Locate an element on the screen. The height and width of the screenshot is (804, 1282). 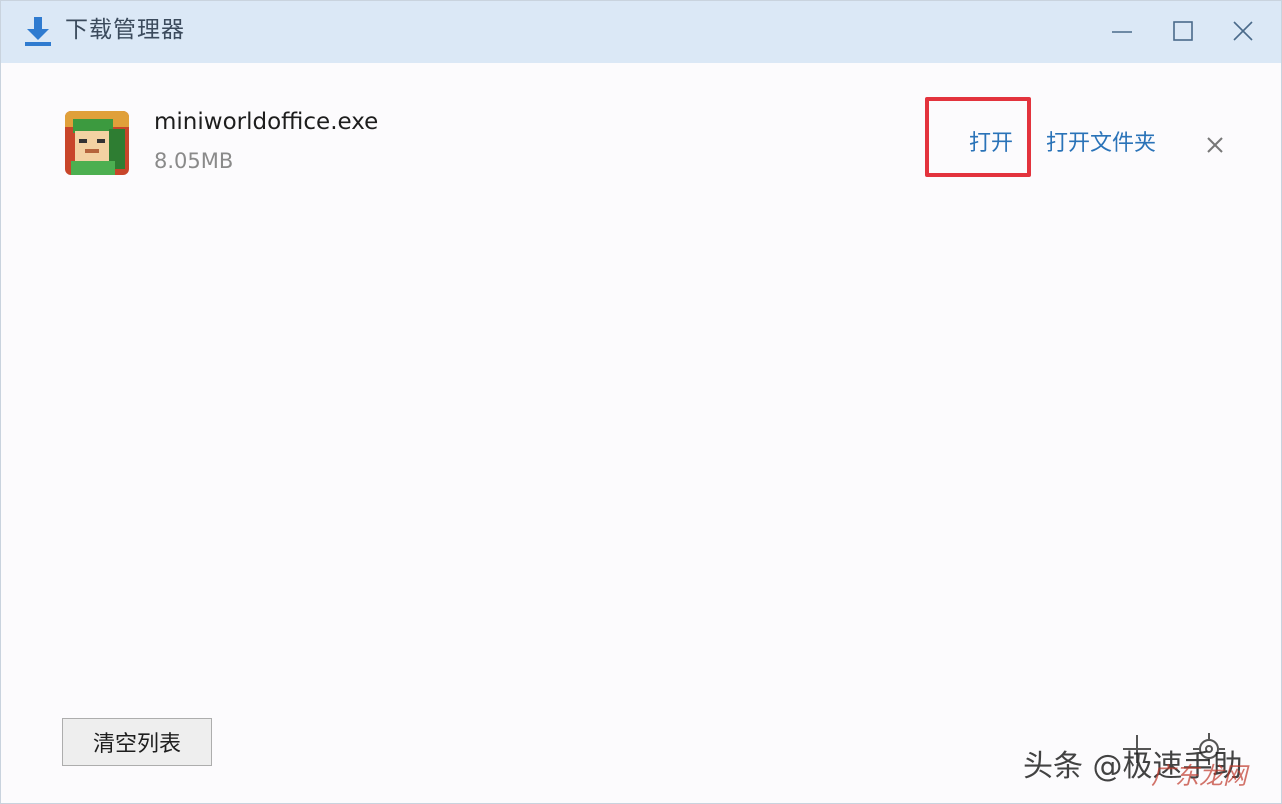
remove-item-button is located at coordinates (1215, 145).